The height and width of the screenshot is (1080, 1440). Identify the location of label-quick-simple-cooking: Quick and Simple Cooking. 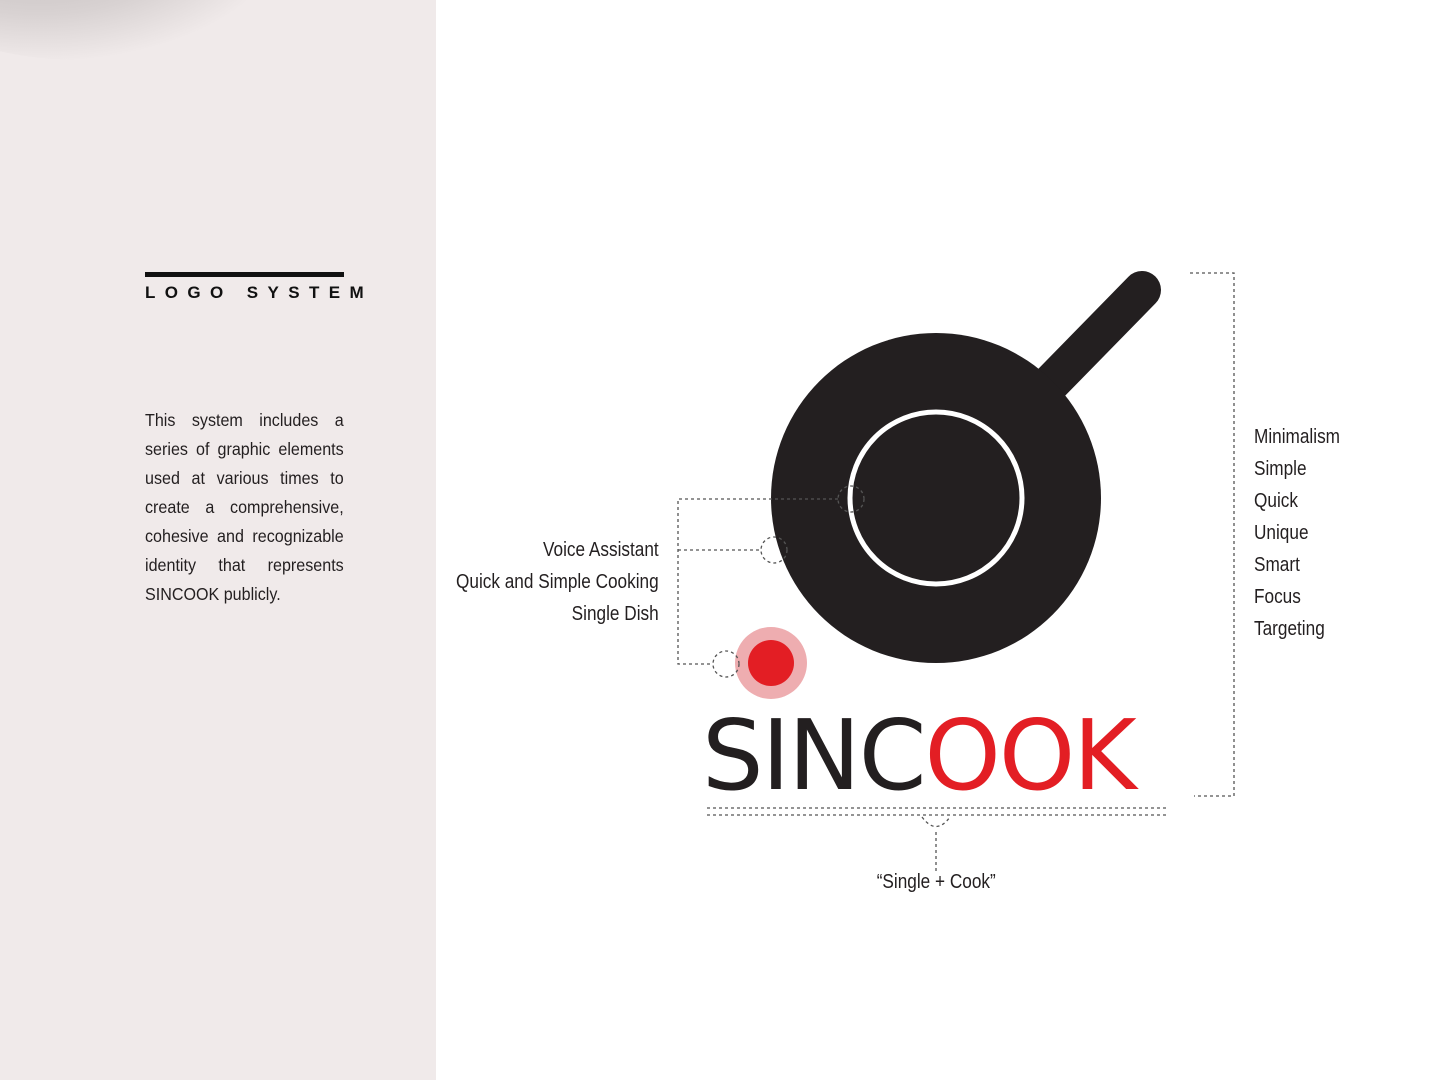
(557, 582).